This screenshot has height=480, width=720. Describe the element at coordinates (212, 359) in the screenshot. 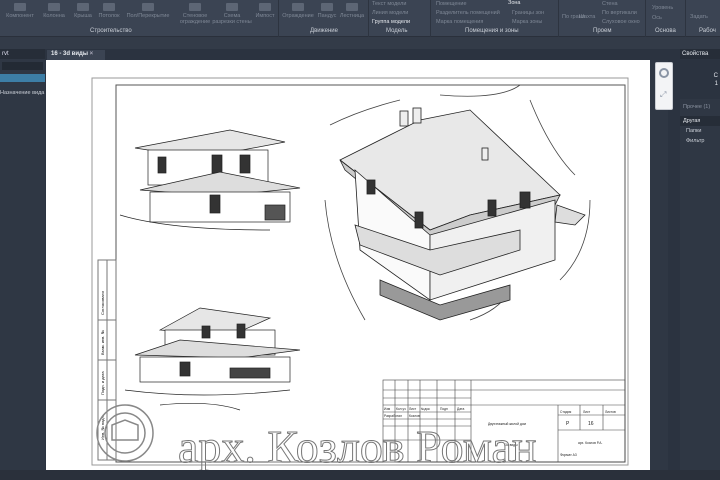

I see `house-view-side` at that location.